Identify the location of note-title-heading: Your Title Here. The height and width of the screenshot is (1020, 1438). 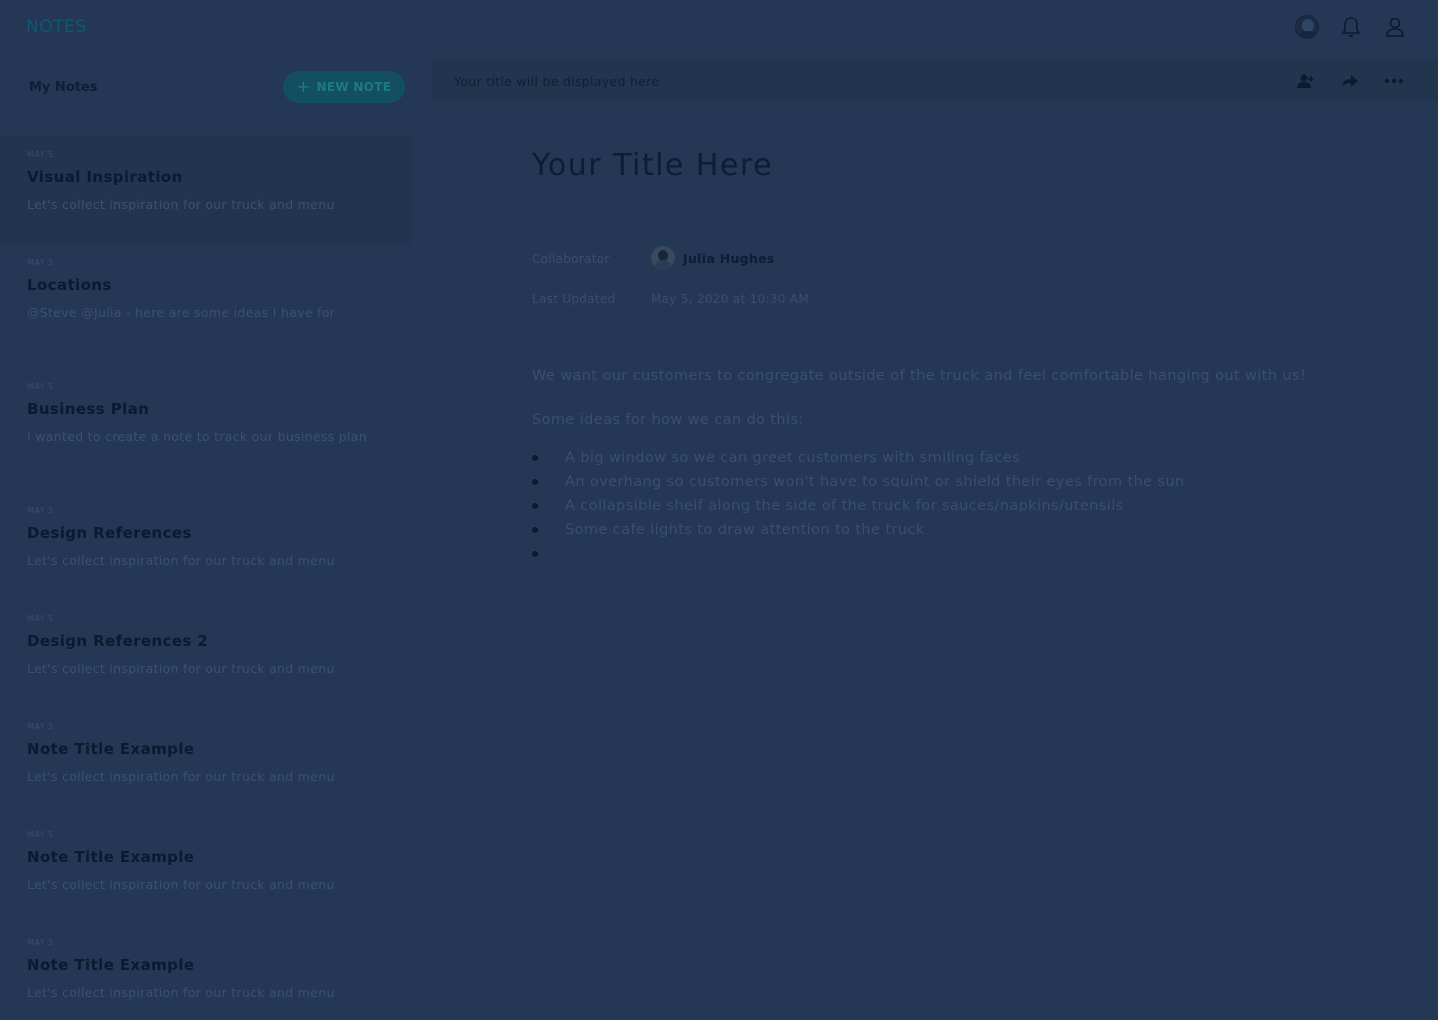
(652, 165).